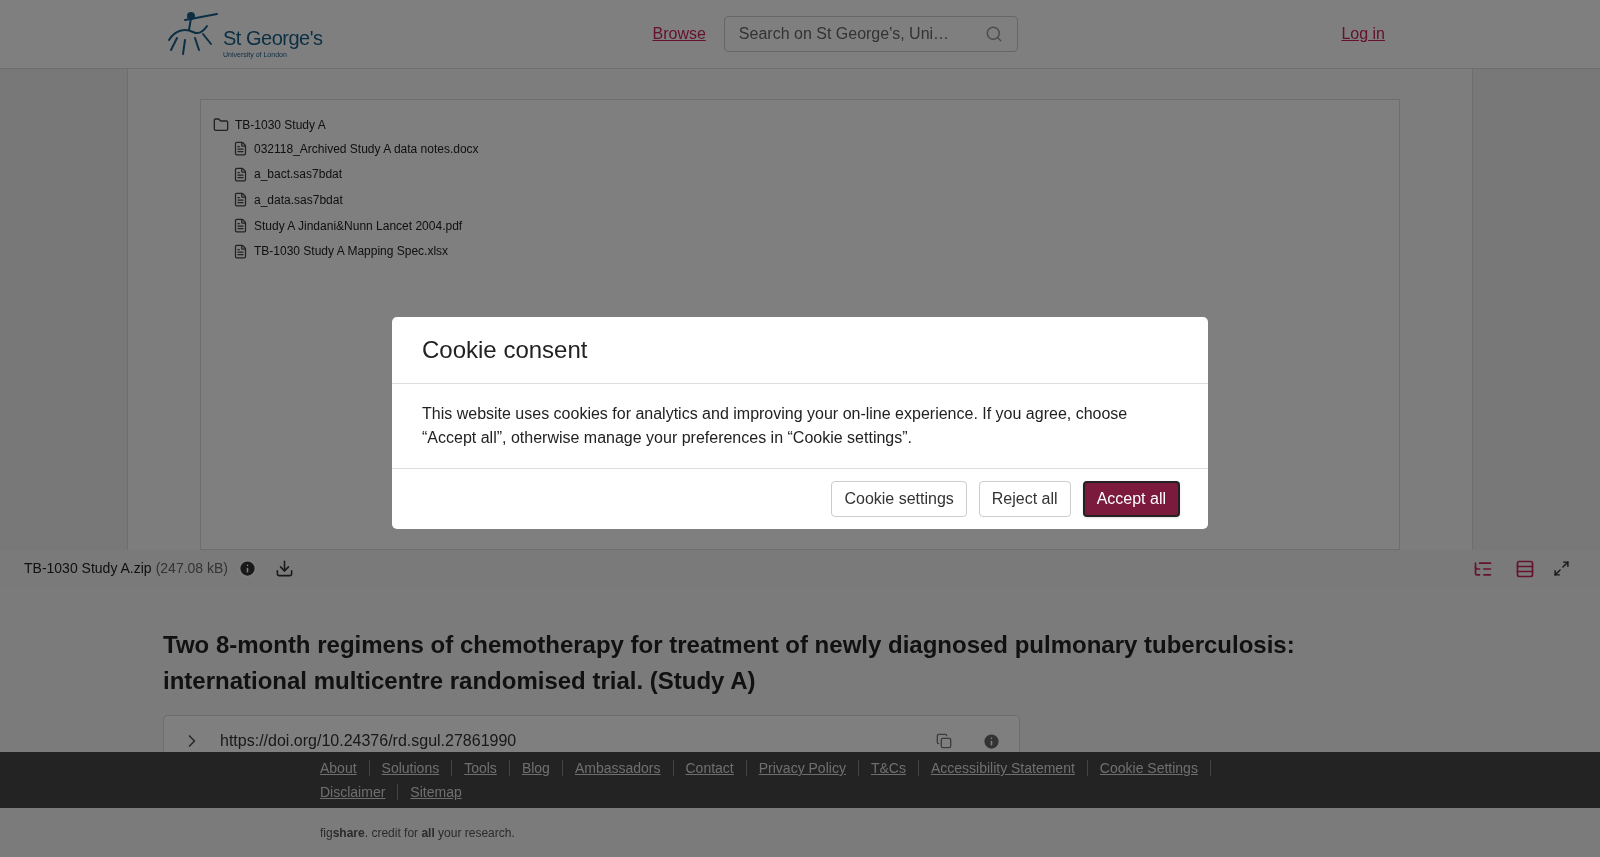  What do you see at coordinates (899, 499) in the screenshot?
I see `dialog-button: Cookie settings` at bounding box center [899, 499].